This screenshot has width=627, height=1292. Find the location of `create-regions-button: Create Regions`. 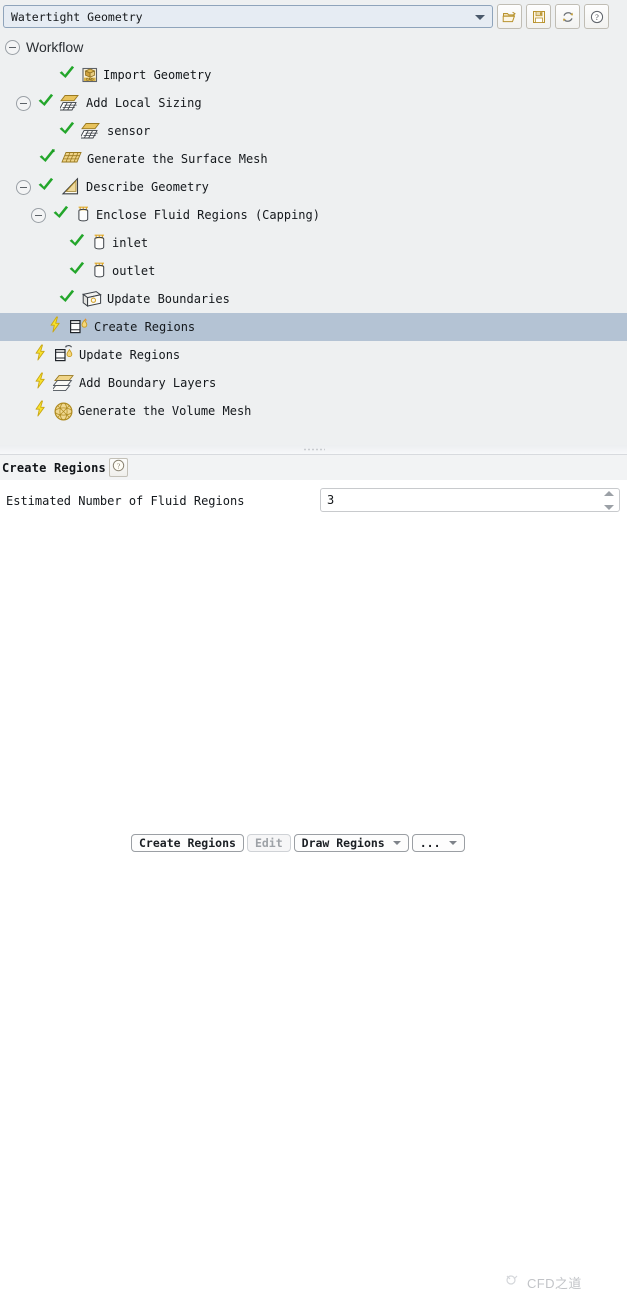

create-regions-button: Create Regions is located at coordinates (187, 842).